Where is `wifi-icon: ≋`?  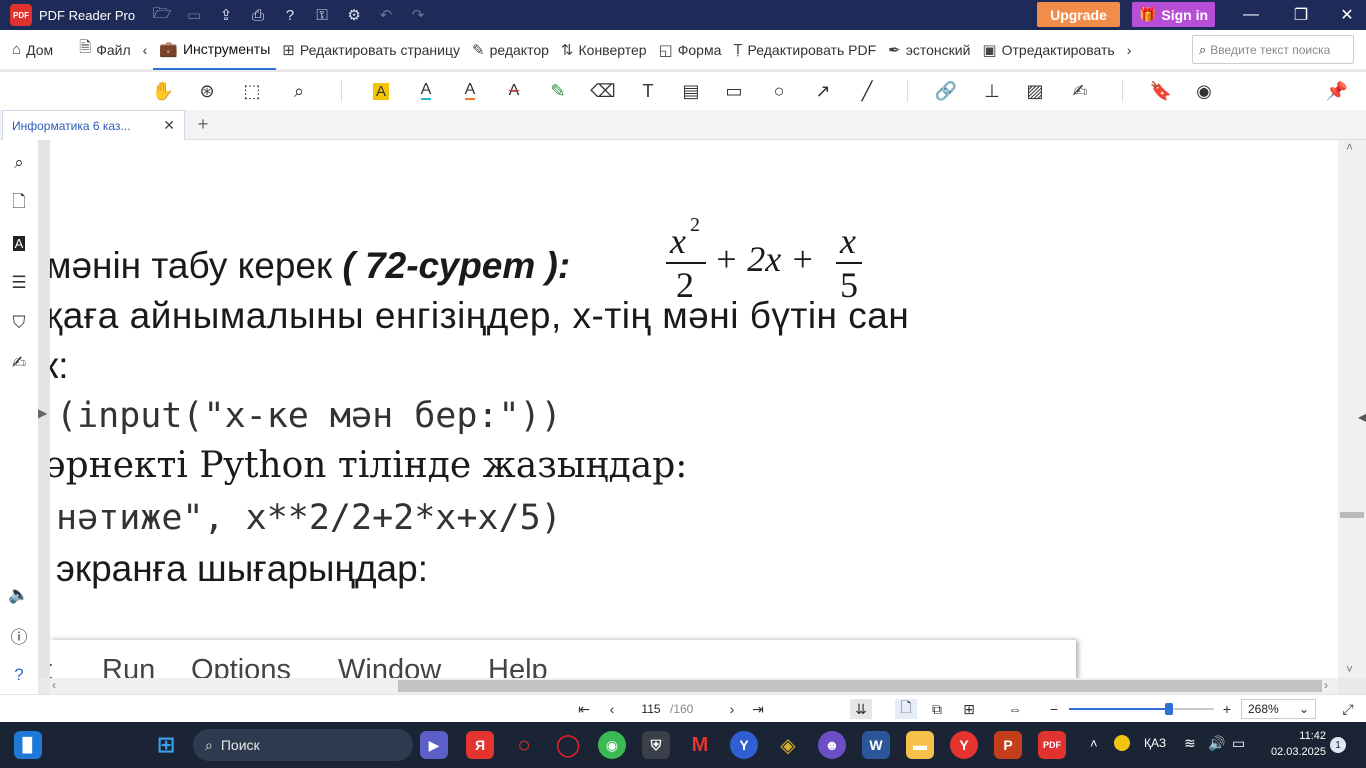
wifi-icon: ≋ is located at coordinates (1190, 743).